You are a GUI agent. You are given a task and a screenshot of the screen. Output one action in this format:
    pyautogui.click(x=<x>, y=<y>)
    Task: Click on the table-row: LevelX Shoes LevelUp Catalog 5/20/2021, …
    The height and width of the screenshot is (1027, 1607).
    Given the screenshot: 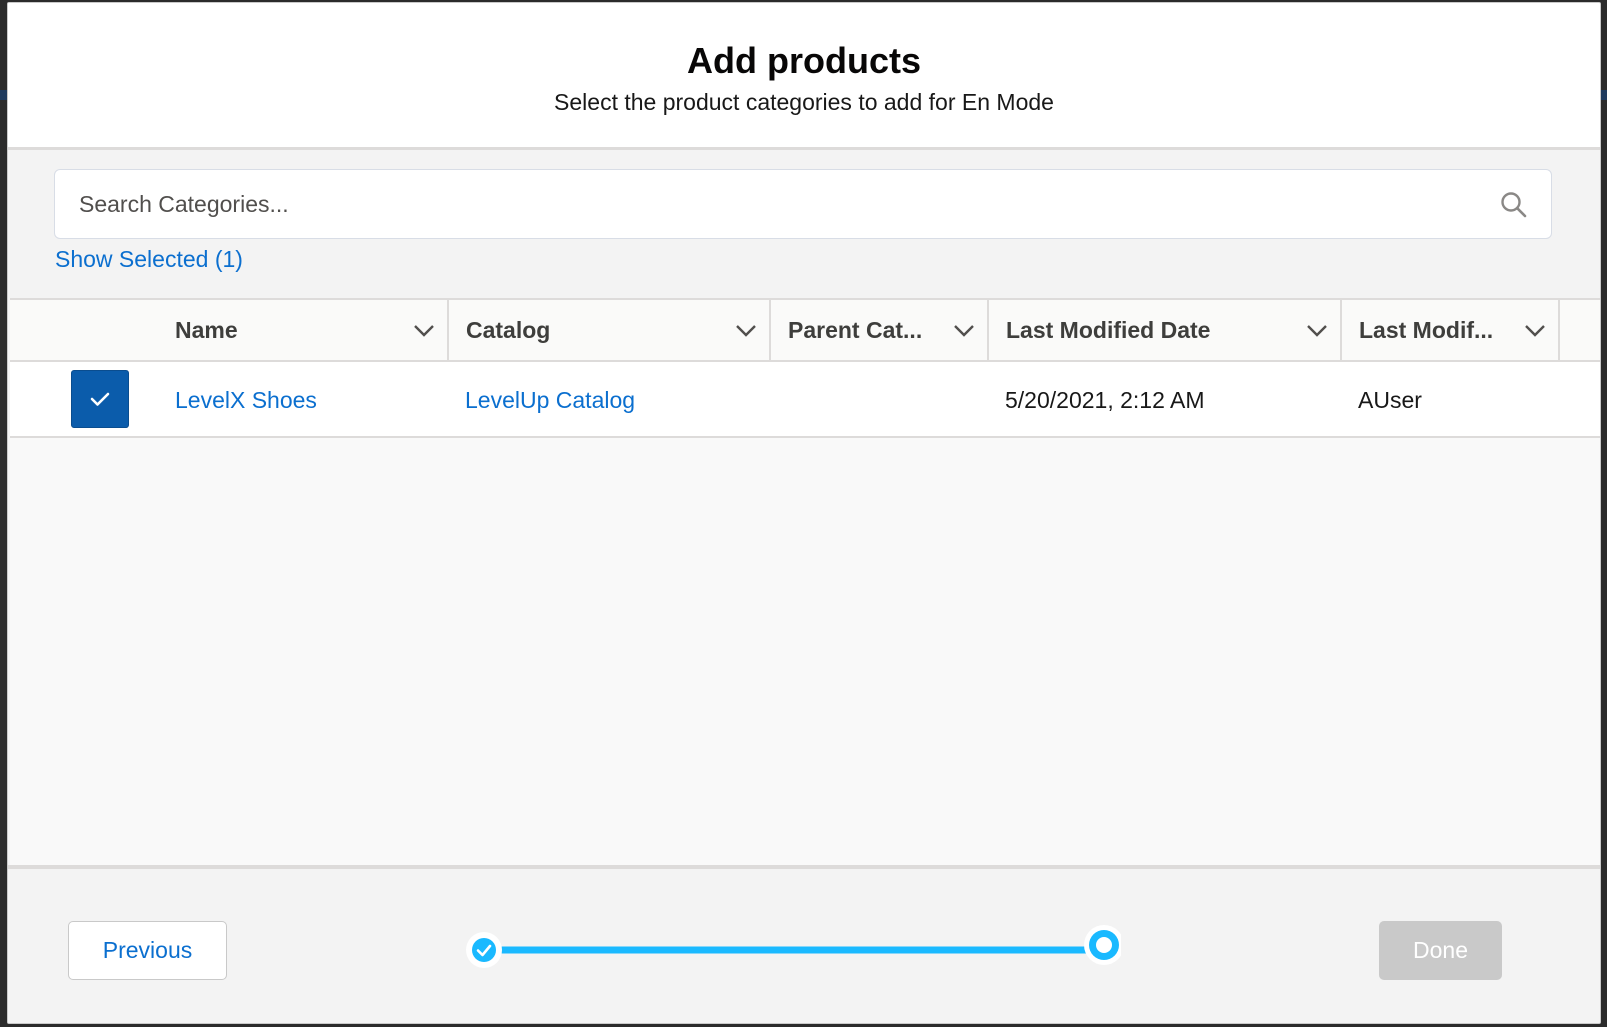 What is the action you would take?
    pyautogui.click(x=805, y=400)
    